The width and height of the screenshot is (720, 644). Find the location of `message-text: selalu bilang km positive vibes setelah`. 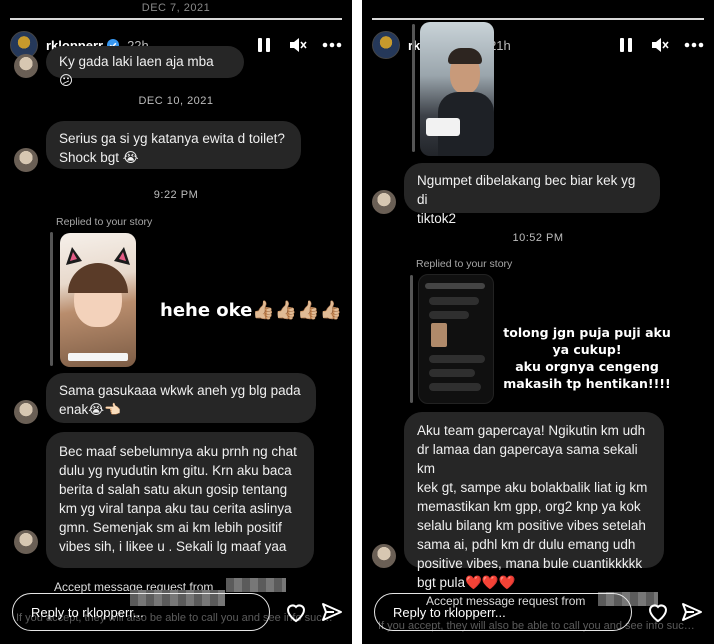

message-text: selalu bilang km positive vibes setelah is located at coordinates (531, 525).